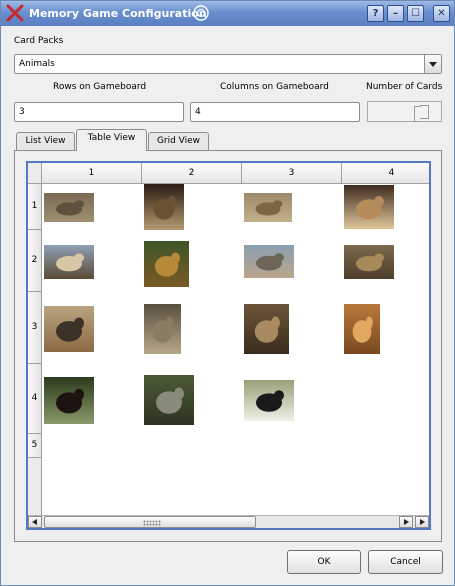 Image resolution: width=455 pixels, height=586 pixels. What do you see at coordinates (415, 13) in the screenshot?
I see `maximize-button: ☐` at bounding box center [415, 13].